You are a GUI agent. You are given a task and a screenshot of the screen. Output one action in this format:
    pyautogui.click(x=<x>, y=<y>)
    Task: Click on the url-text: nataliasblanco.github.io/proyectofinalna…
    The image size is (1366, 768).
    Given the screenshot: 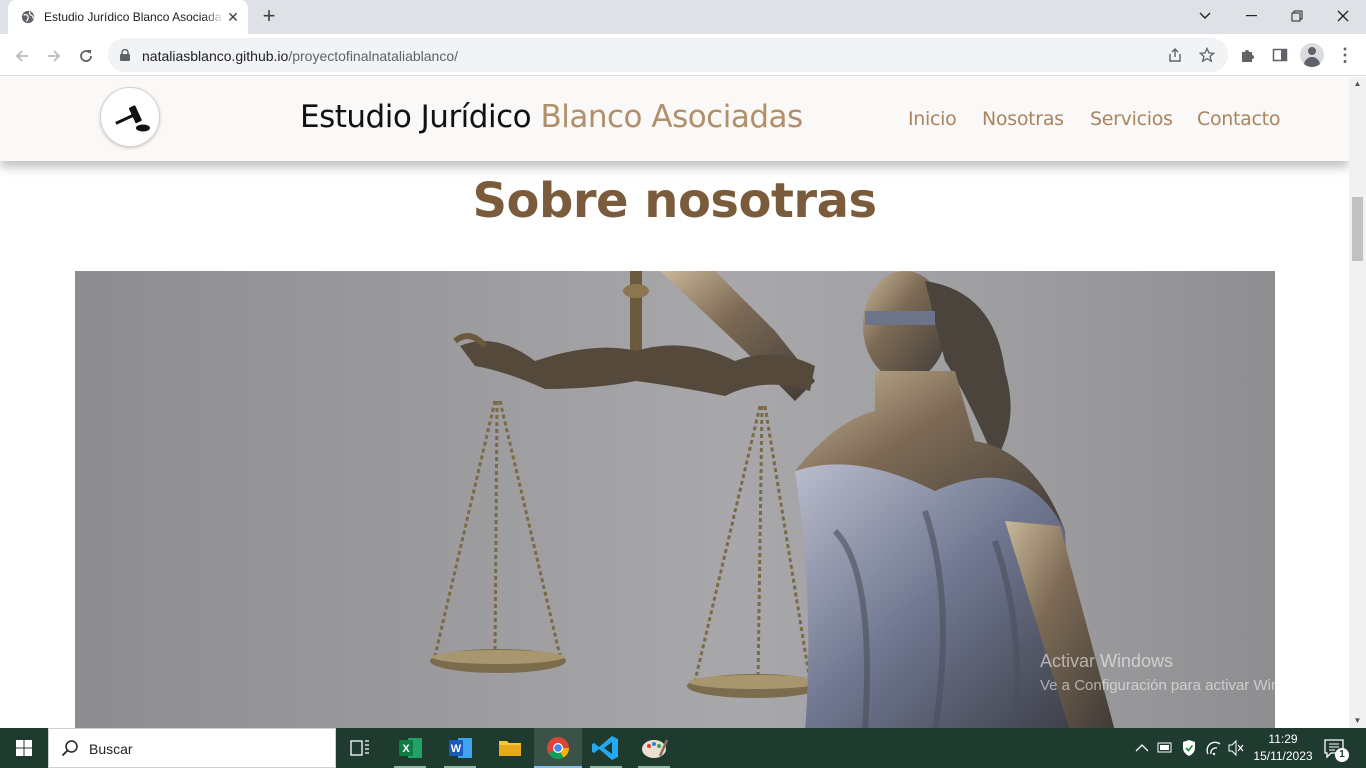 What is the action you would take?
    pyautogui.click(x=300, y=56)
    